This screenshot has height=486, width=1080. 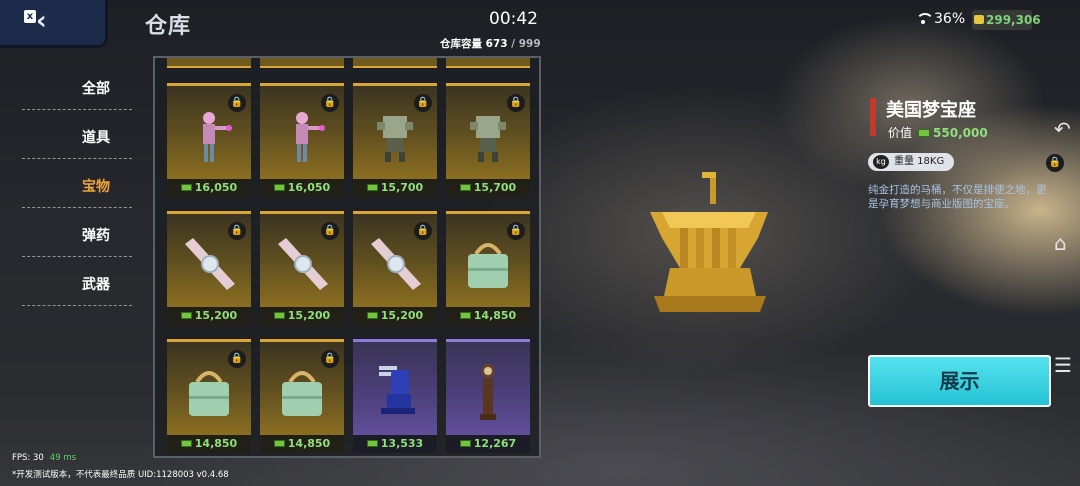 I want to click on lock-toggle-icon: 🔒, so click(x=1055, y=163).